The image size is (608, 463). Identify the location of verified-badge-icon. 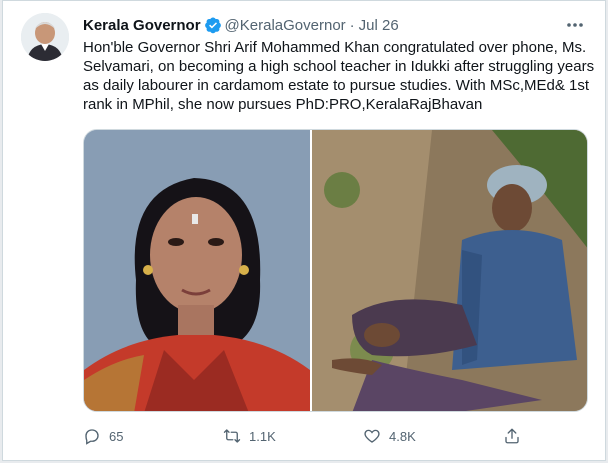
(212, 25).